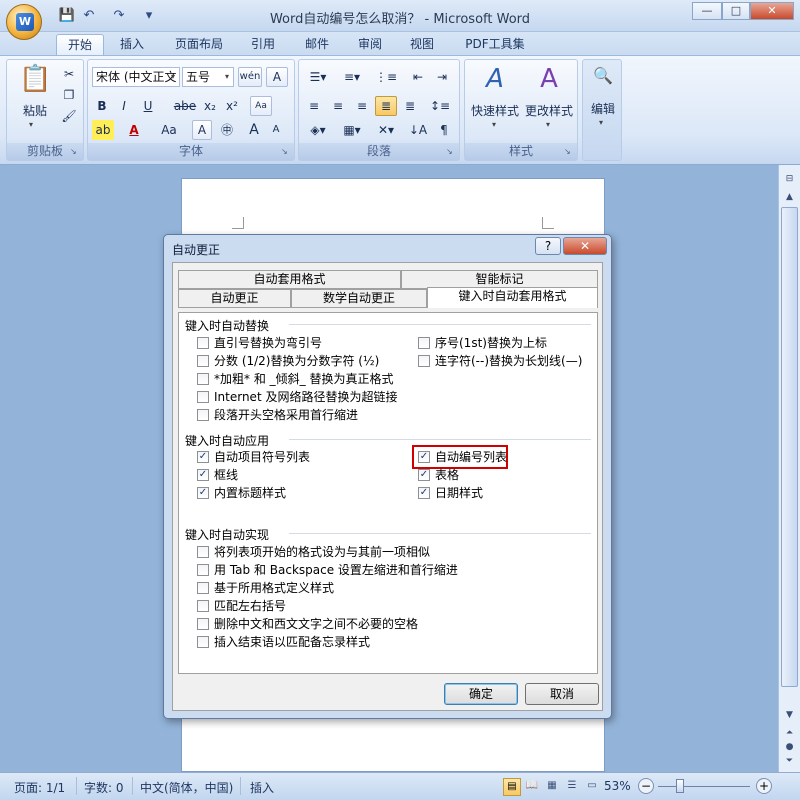 The image size is (800, 800). I want to click on borders-icon: ▦▾, so click(352, 130).